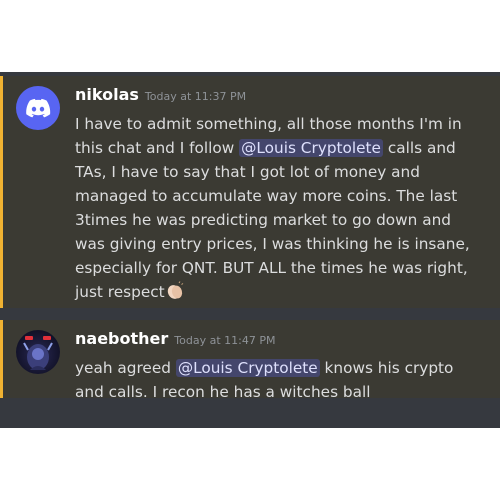 This screenshot has width=500, height=500. Describe the element at coordinates (175, 290) in the screenshot. I see `clapping-hands-icon` at that location.